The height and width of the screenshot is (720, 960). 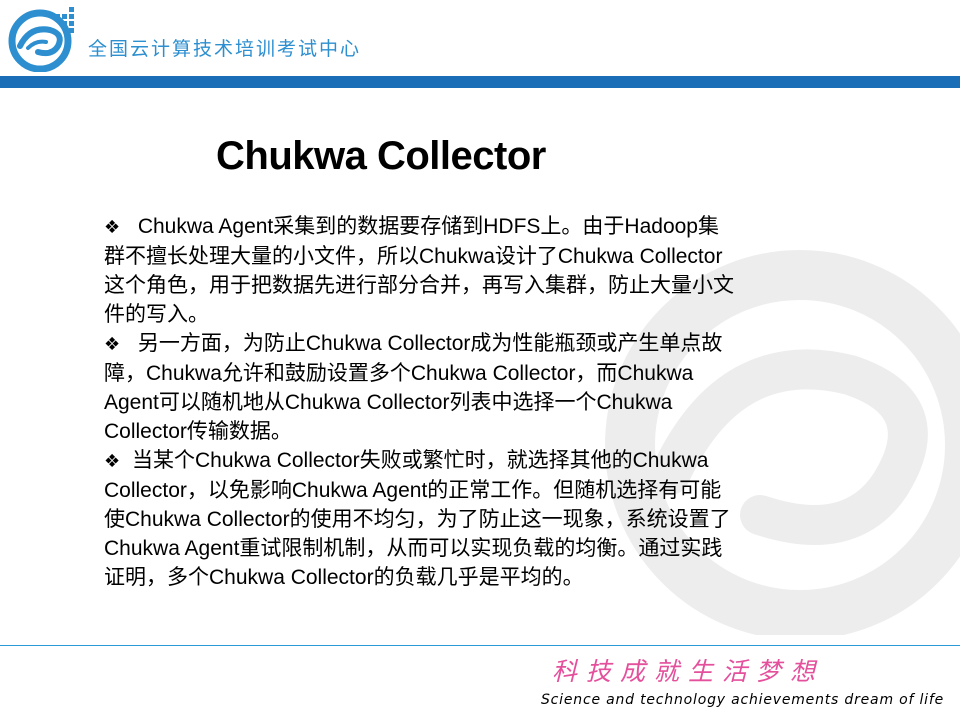 What do you see at coordinates (388, 402) in the screenshot?
I see `paragraph-line: Agent可以随机地从Chukwa Collector列表中选择一个Chukwa` at bounding box center [388, 402].